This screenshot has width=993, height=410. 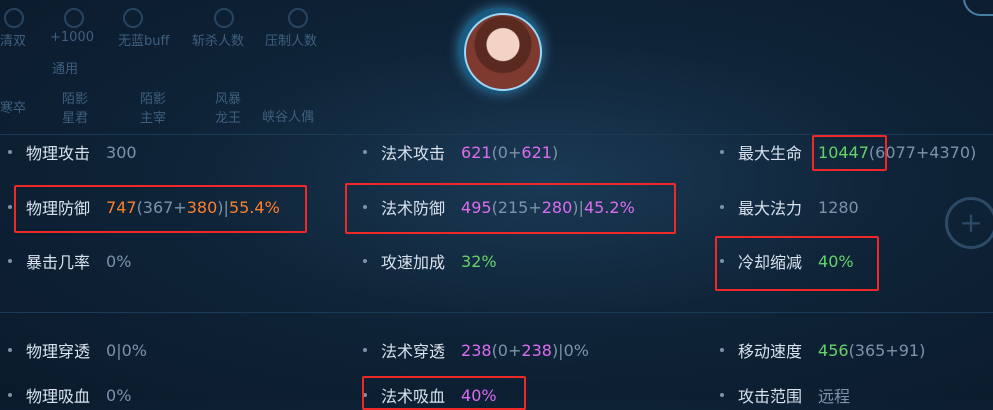 What do you see at coordinates (834, 396) in the screenshot?
I see `stat-value: 远程` at bounding box center [834, 396].